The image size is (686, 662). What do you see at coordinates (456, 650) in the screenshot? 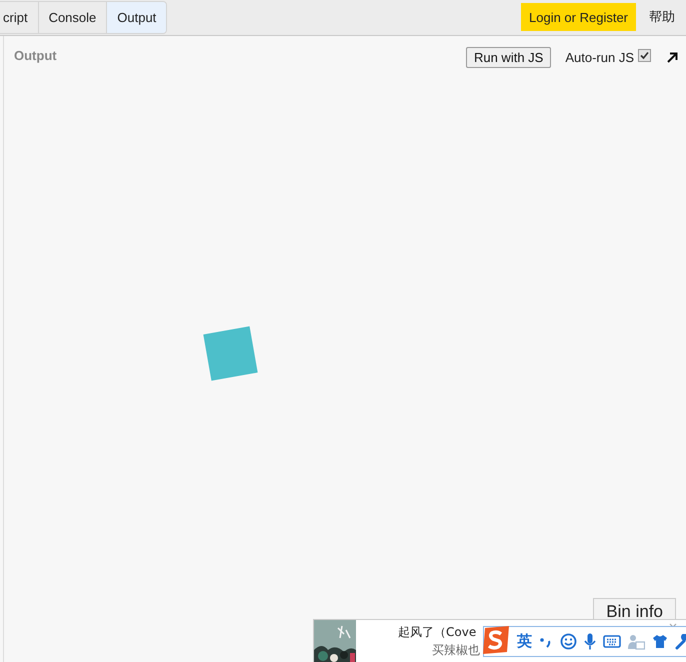
I see `song-artist: 买辣椒也` at bounding box center [456, 650].